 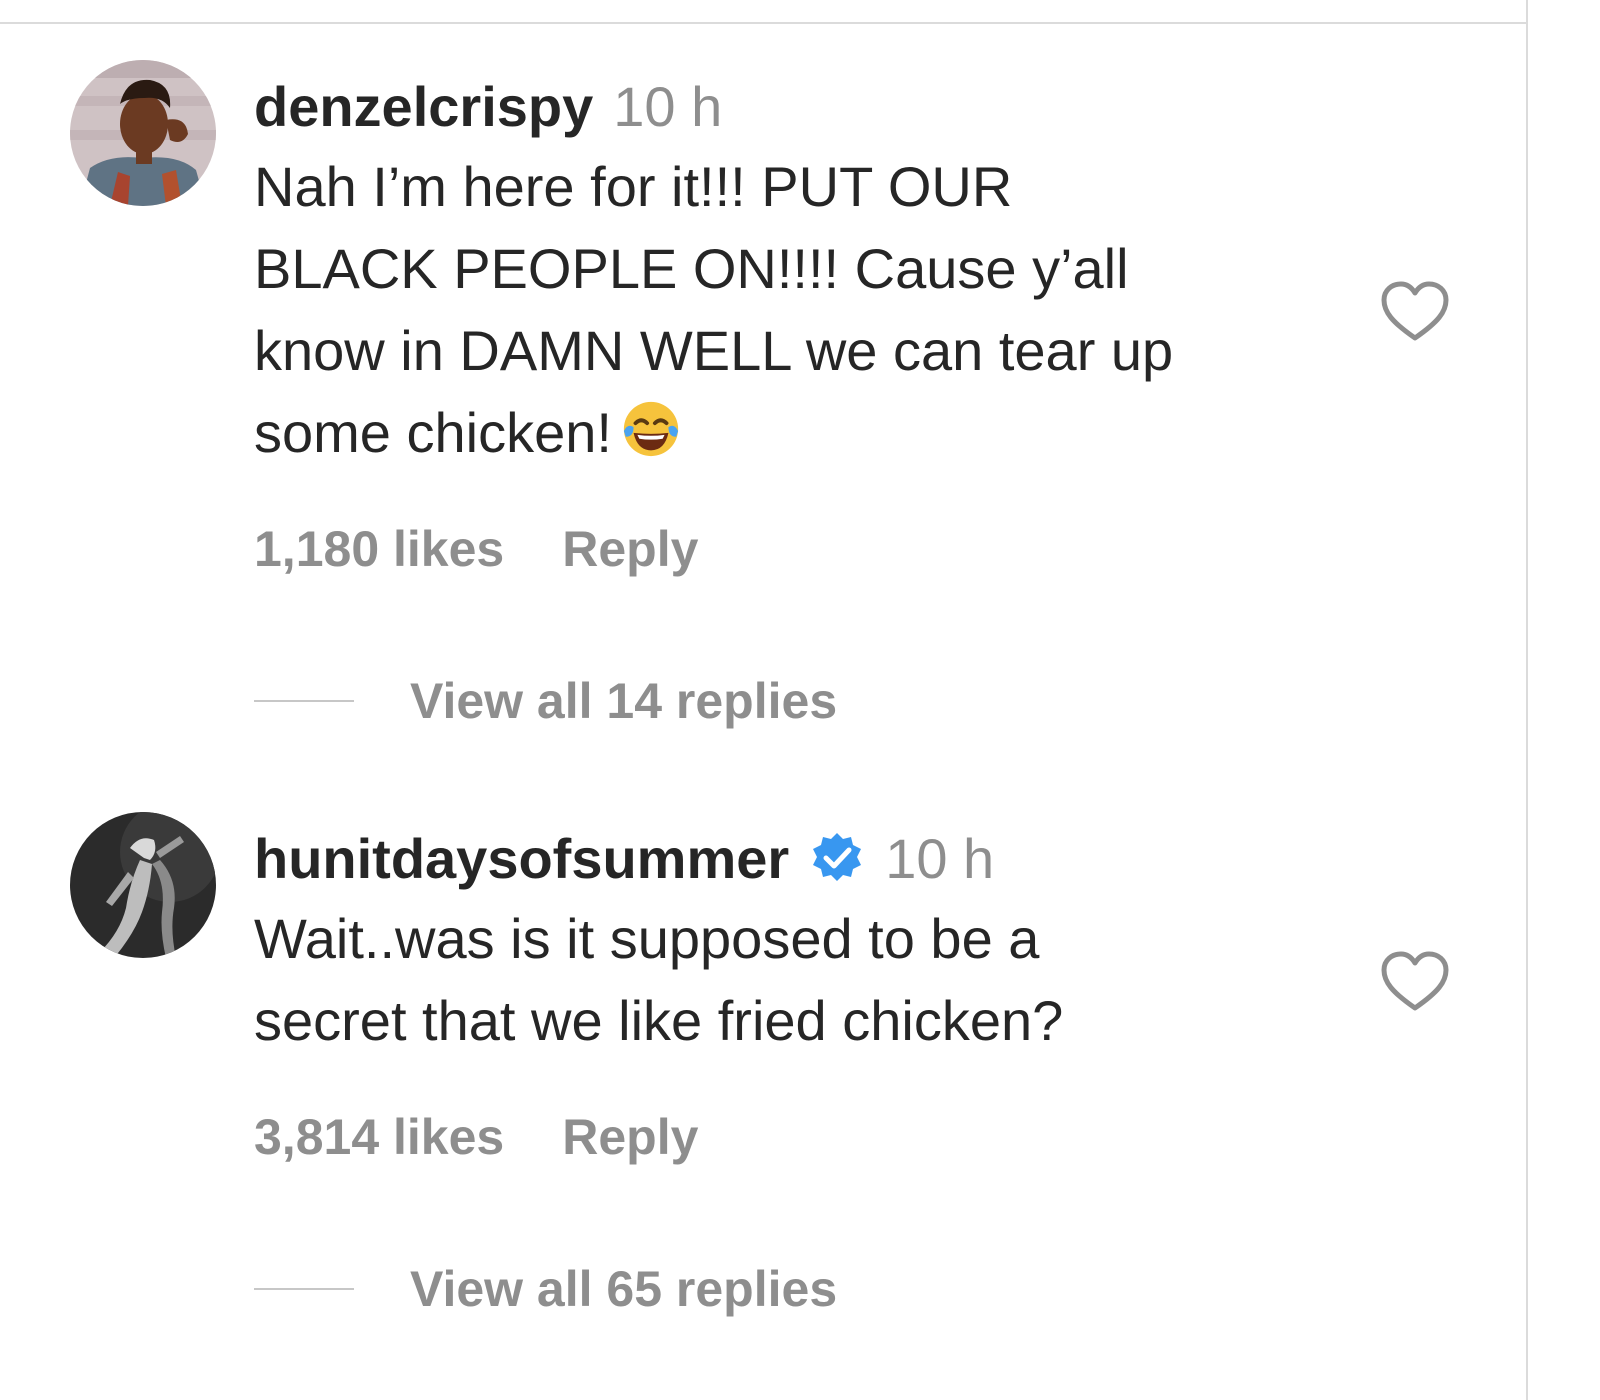 I want to click on comment-header: hunitdaysofsummer 10 h, so click(x=794, y=859).